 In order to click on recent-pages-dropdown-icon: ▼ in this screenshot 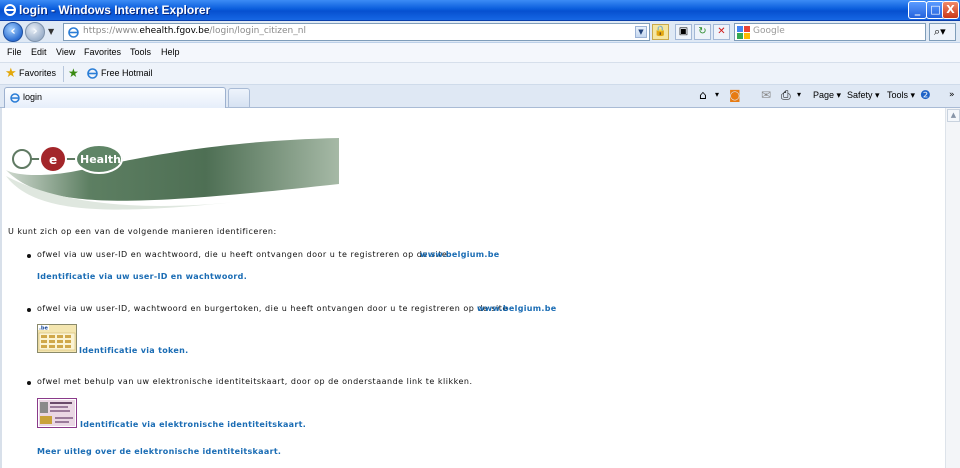, I will do `click(51, 31)`.